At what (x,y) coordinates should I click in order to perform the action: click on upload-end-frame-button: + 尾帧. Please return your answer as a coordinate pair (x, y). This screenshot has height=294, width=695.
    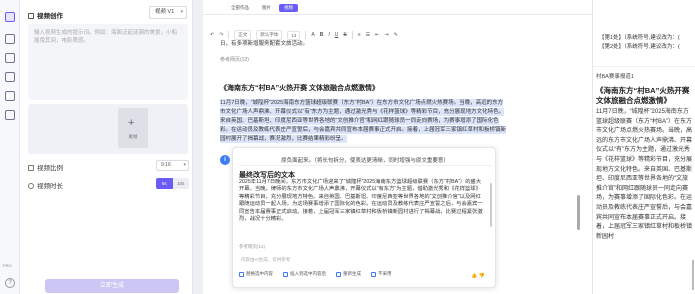
    Looking at the image, I should click on (133, 128).